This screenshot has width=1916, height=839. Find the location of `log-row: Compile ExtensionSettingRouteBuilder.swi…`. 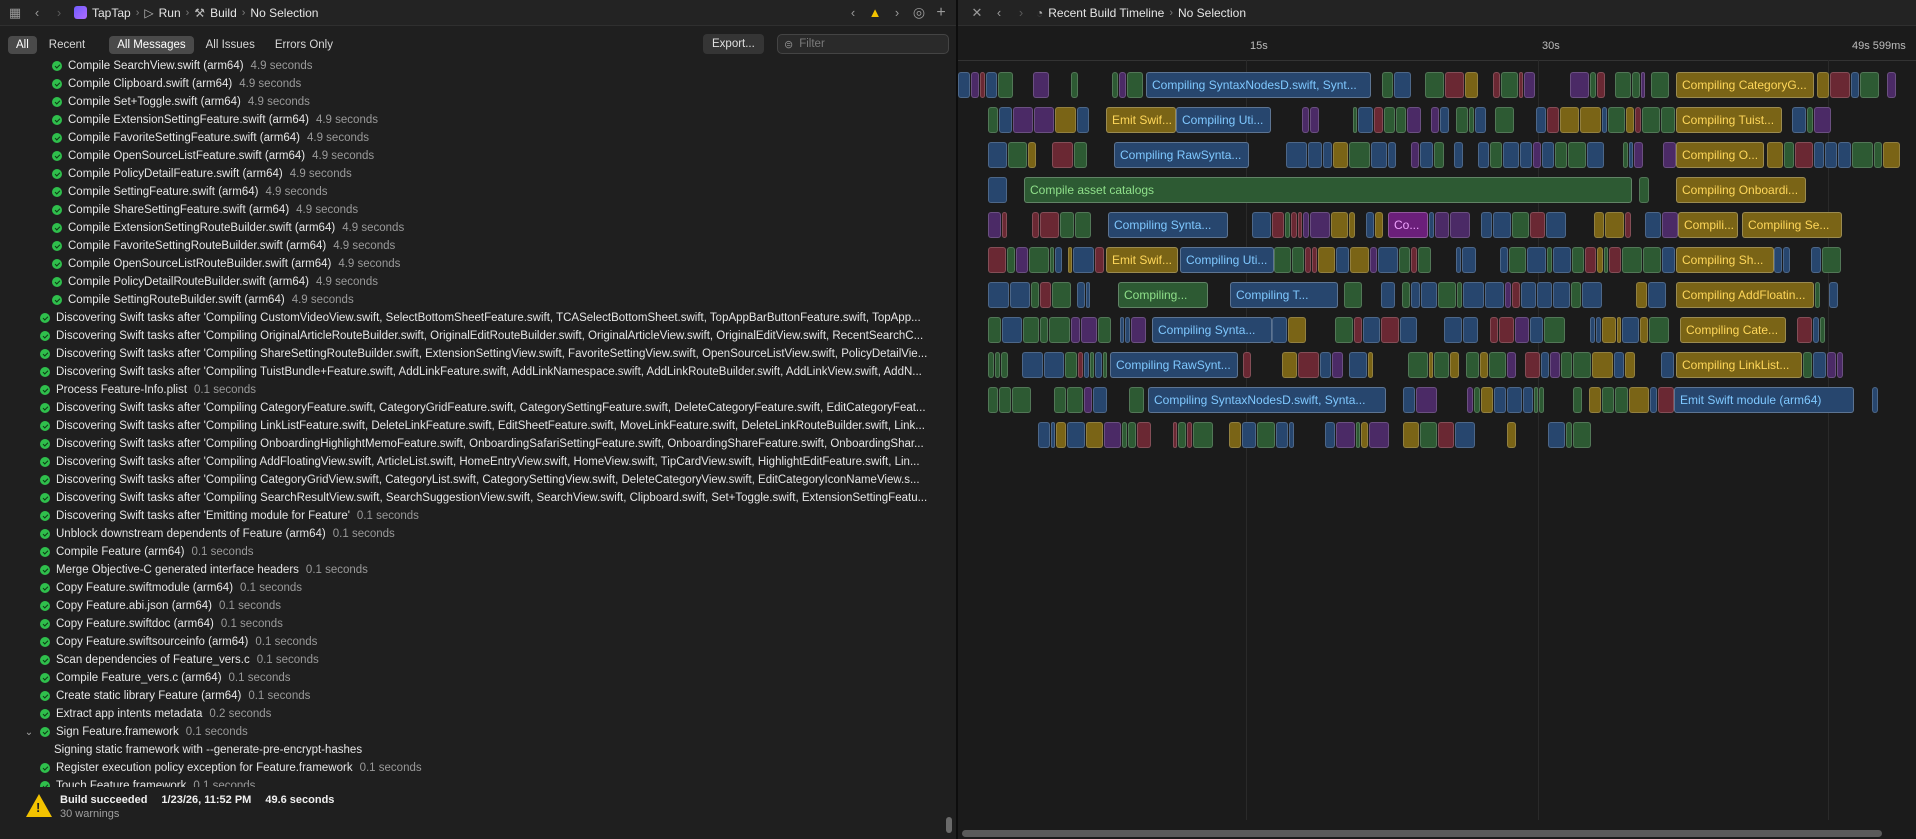

log-row: Compile ExtensionSettingRouteBuilder.swi… is located at coordinates (496, 228).